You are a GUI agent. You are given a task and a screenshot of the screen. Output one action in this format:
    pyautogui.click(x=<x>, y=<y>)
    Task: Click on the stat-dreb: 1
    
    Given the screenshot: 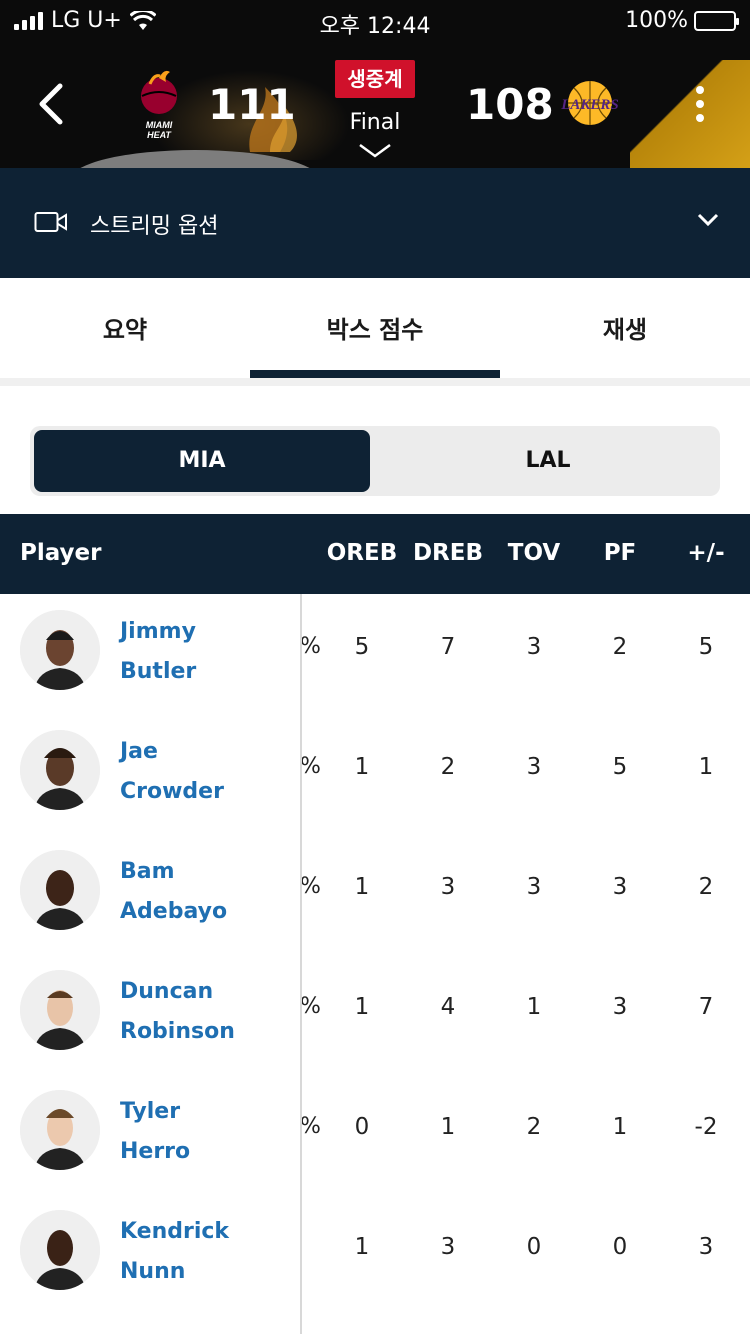 What is the action you would take?
    pyautogui.click(x=448, y=1127)
    